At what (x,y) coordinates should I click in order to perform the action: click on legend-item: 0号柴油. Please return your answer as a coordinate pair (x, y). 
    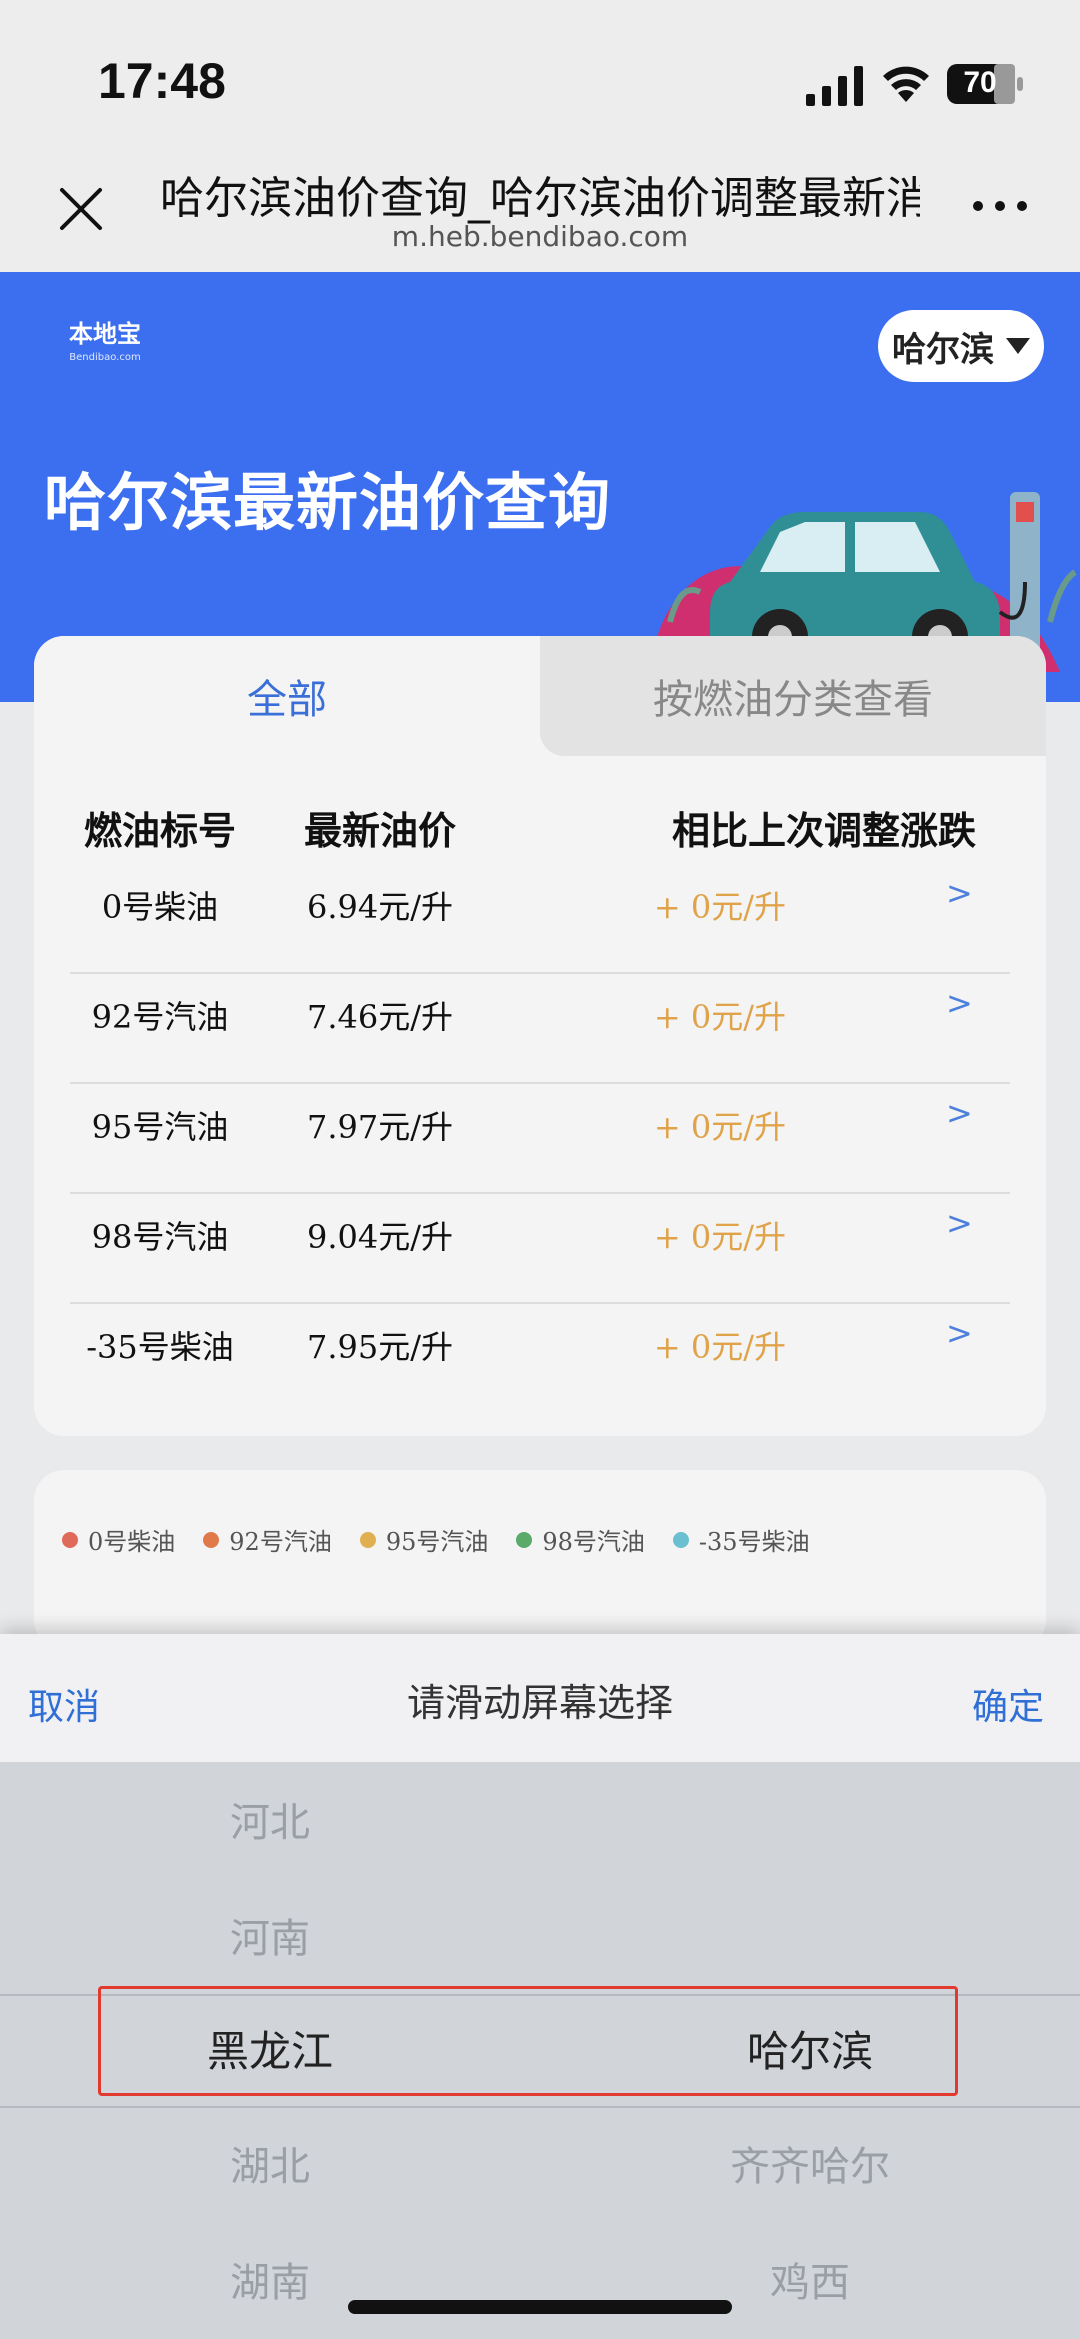
    Looking at the image, I should click on (118, 1539).